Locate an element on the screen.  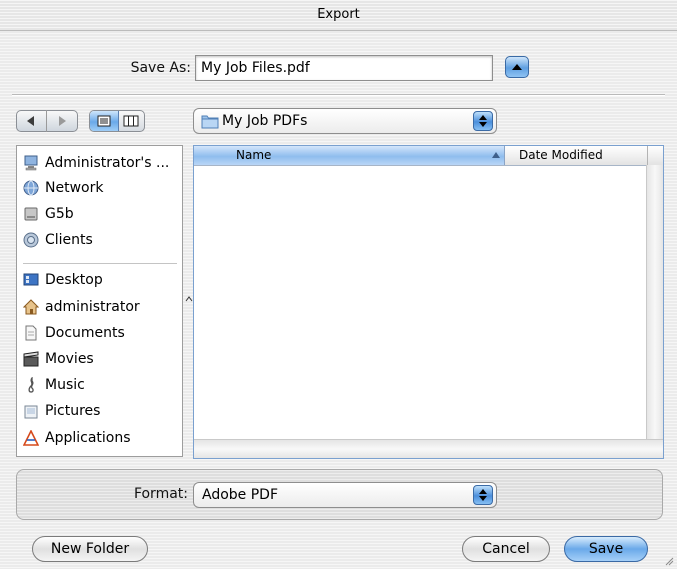
sidebar-item-documents: Documents is located at coordinates (102, 333).